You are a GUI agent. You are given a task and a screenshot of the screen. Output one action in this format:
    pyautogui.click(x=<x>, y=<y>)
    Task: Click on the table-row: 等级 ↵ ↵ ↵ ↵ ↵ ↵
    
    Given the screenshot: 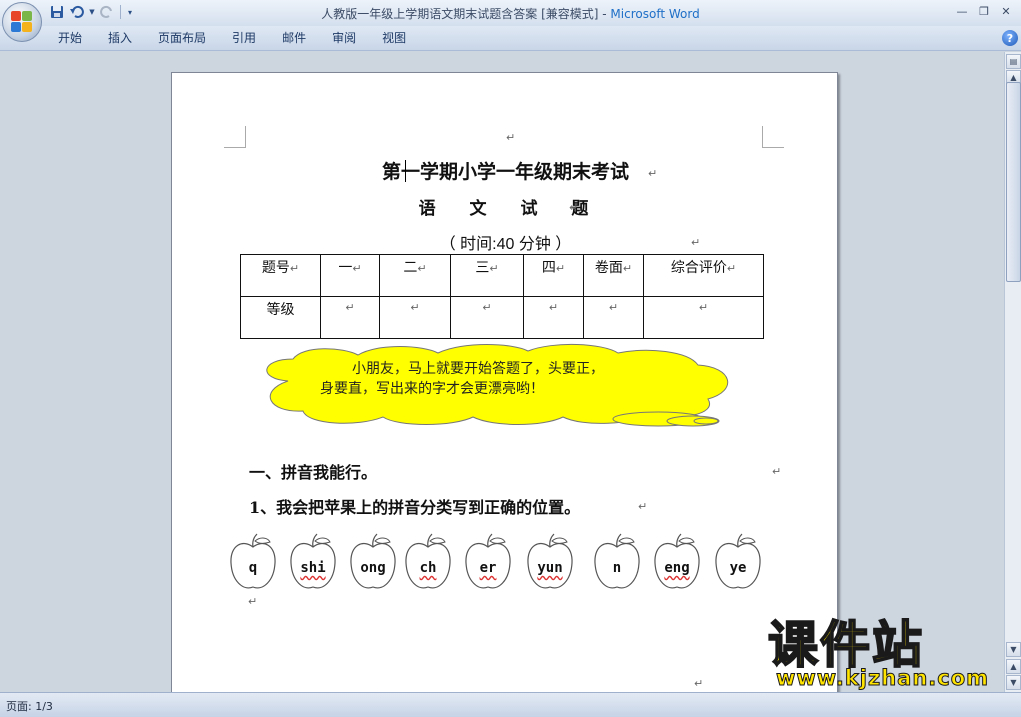 What is the action you would take?
    pyautogui.click(x=502, y=317)
    